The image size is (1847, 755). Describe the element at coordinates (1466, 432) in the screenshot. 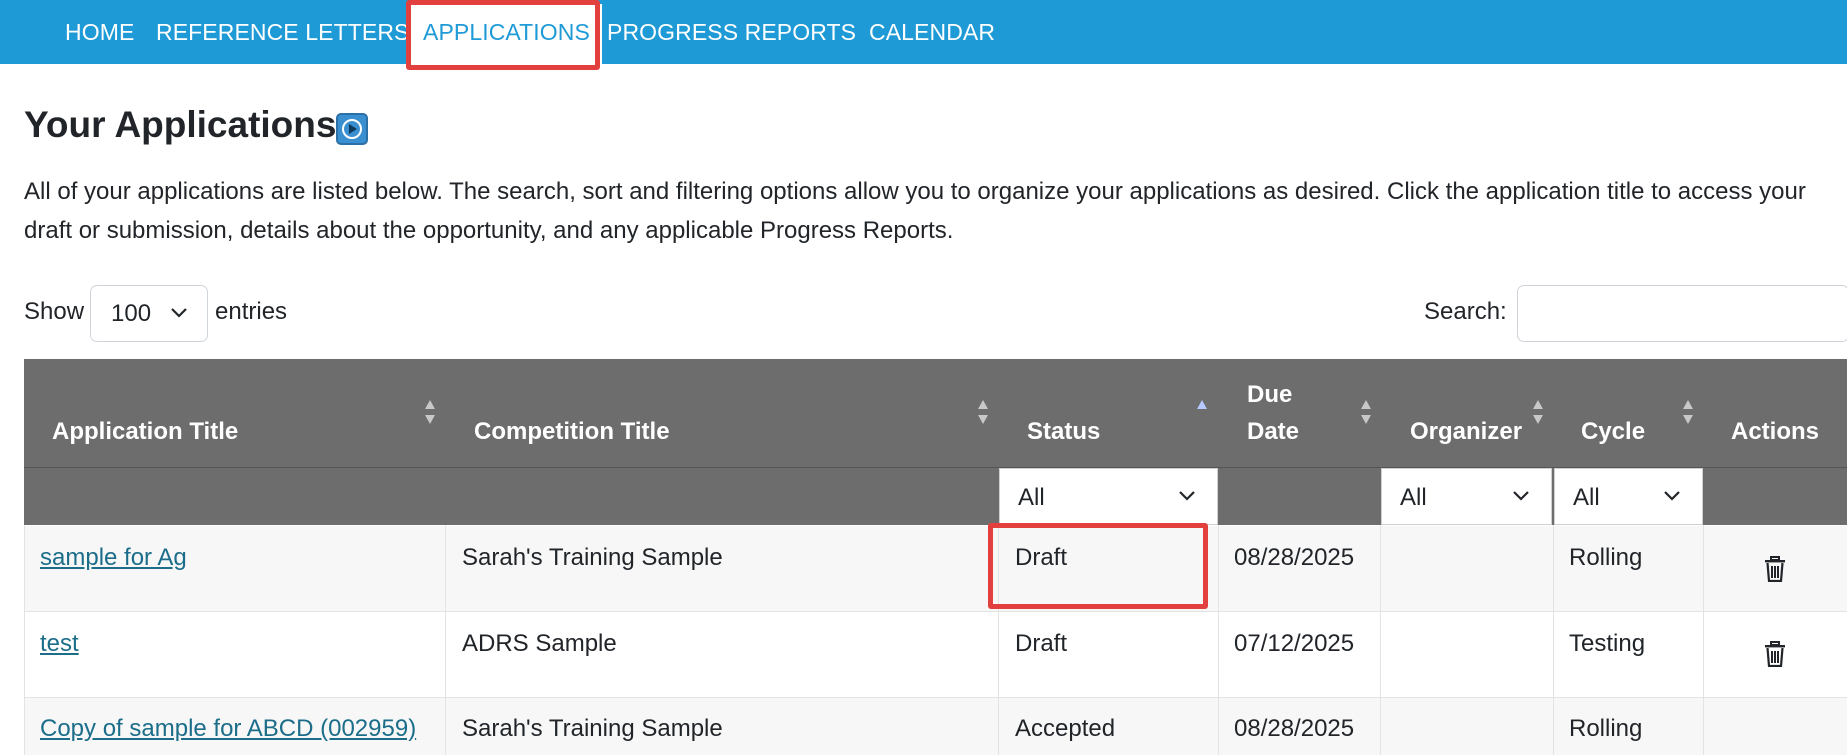

I see `header-organizer: Organizer` at that location.